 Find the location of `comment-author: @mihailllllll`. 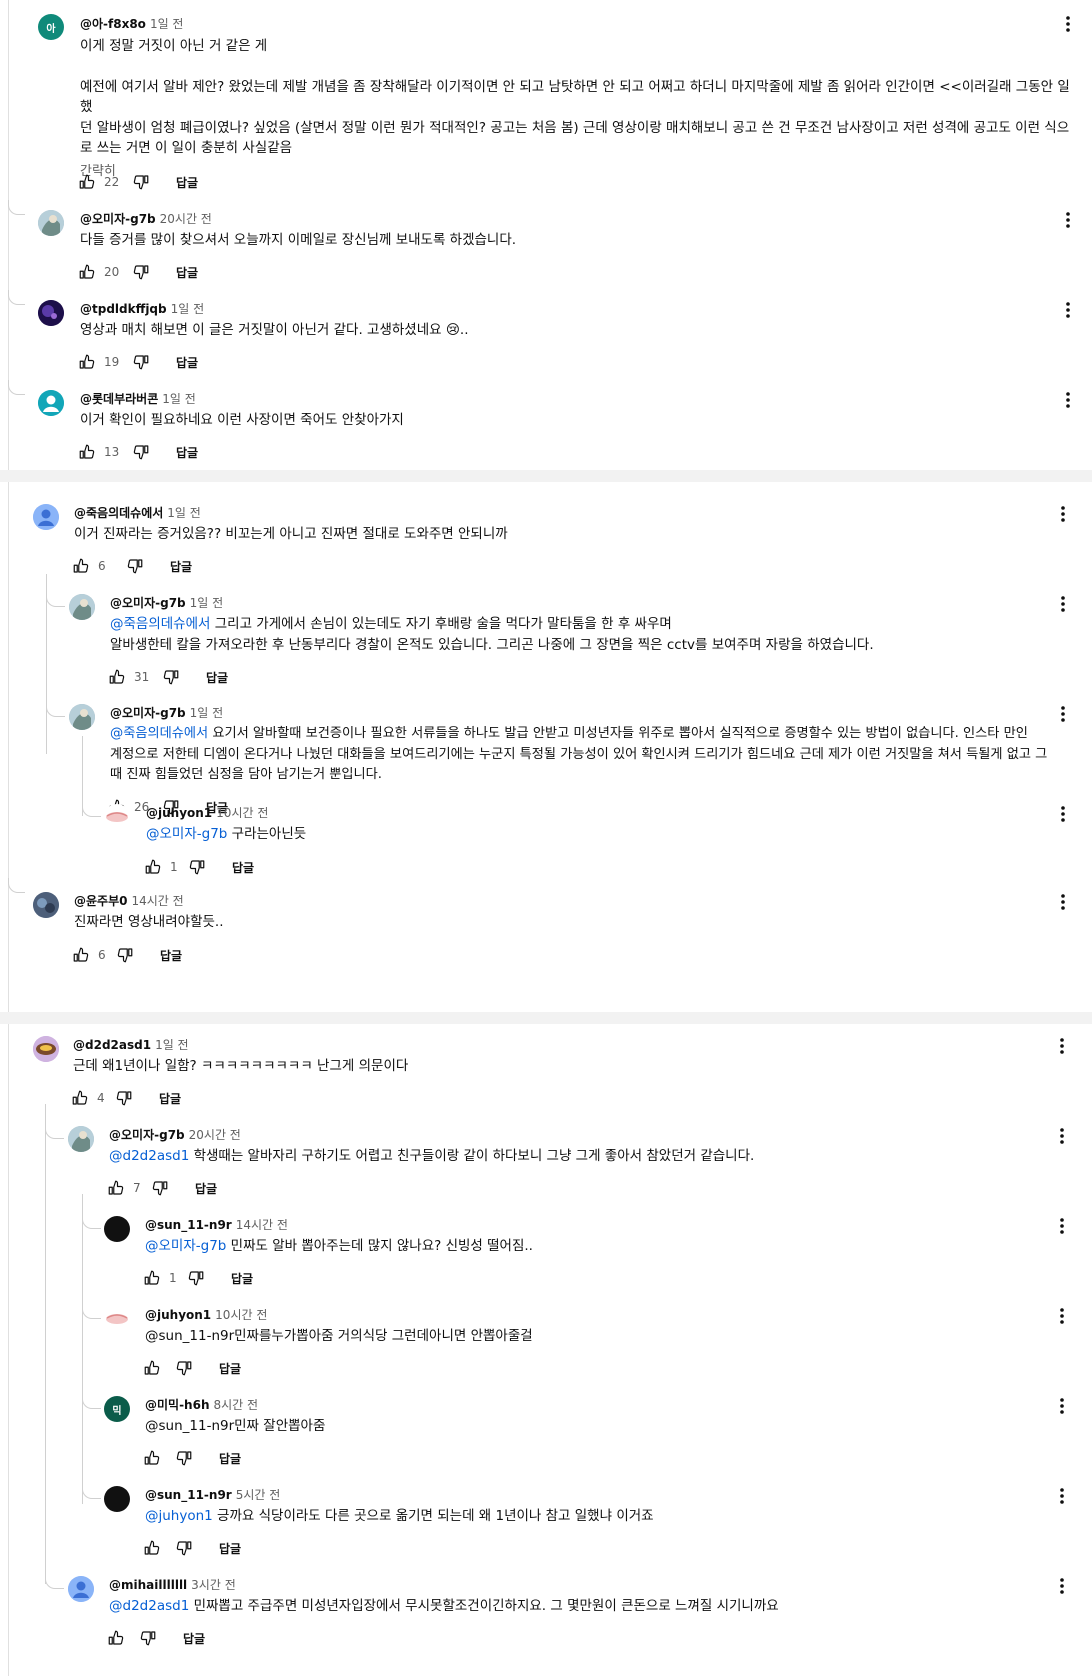

comment-author: @mihailllllll is located at coordinates (148, 1585).